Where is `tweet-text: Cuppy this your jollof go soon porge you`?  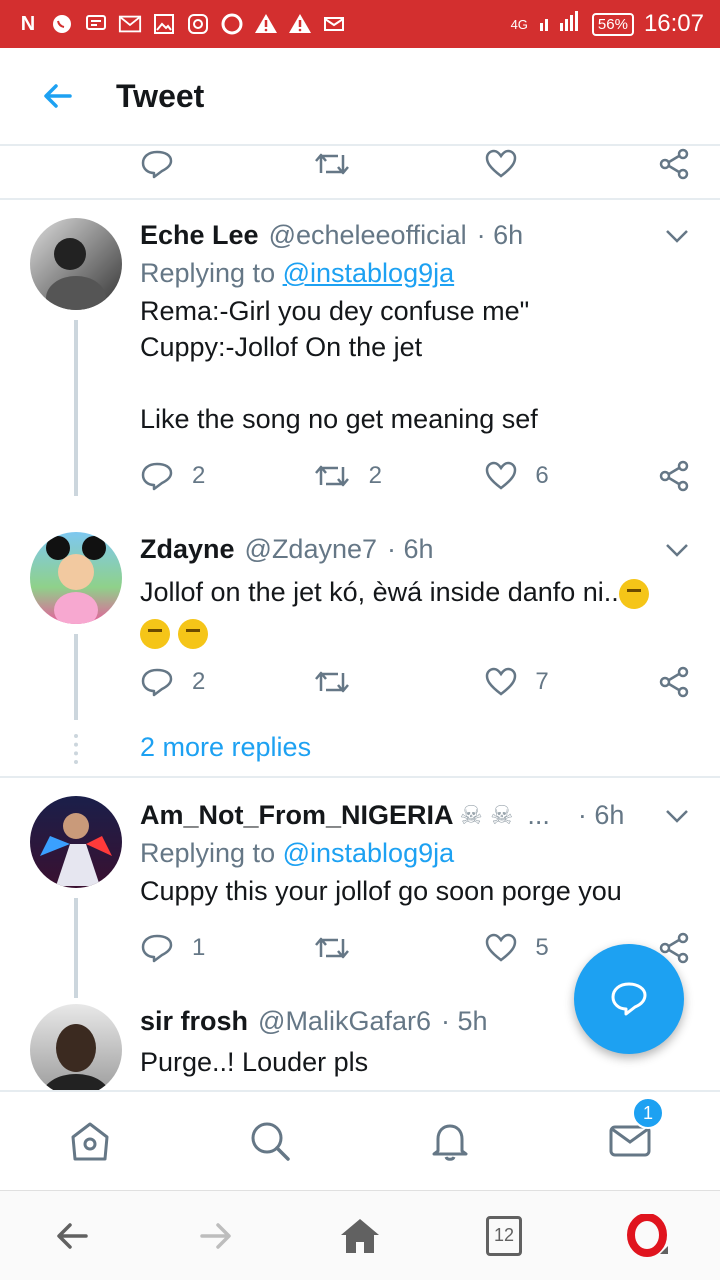 tweet-text: Cuppy this your jollof go soon porge you is located at coordinates (381, 891).